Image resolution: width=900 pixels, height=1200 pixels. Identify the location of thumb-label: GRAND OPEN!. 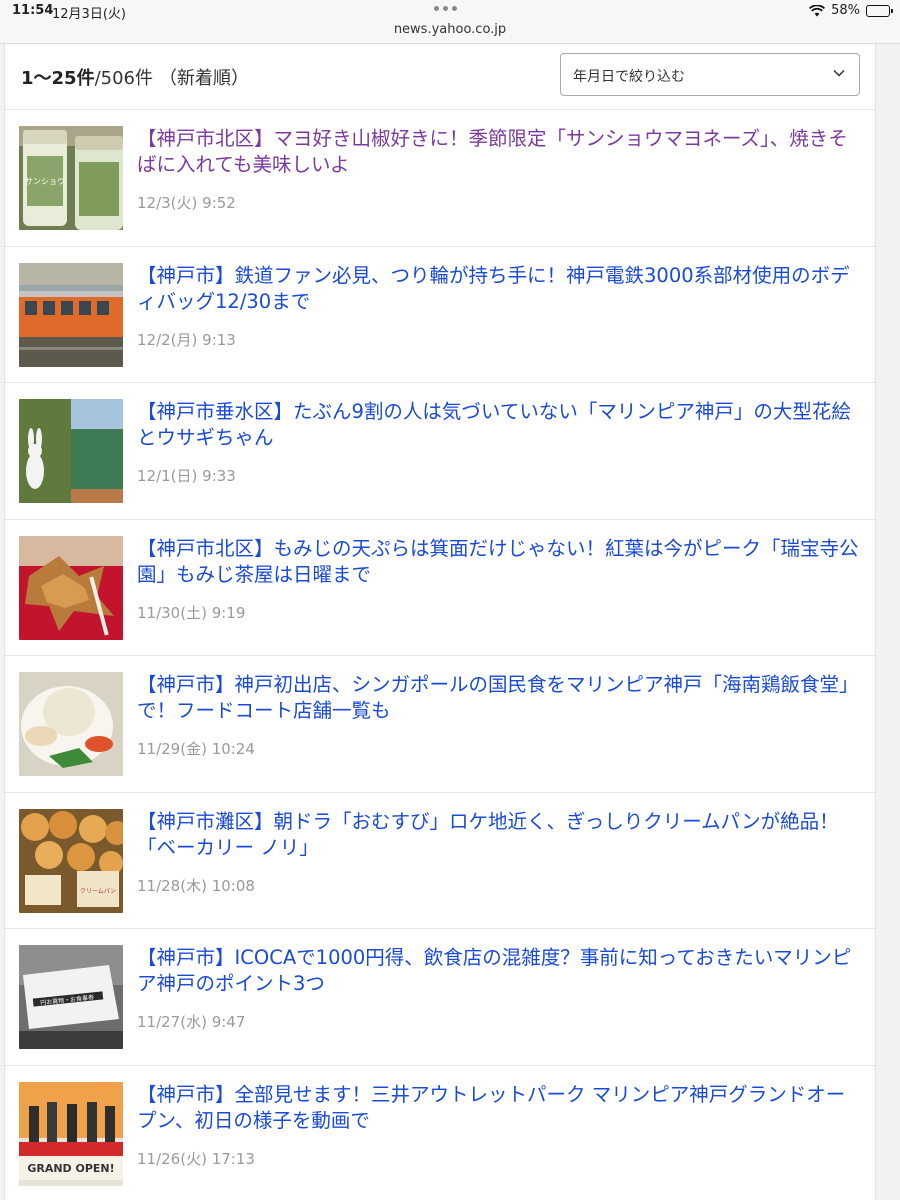
(70, 1168).